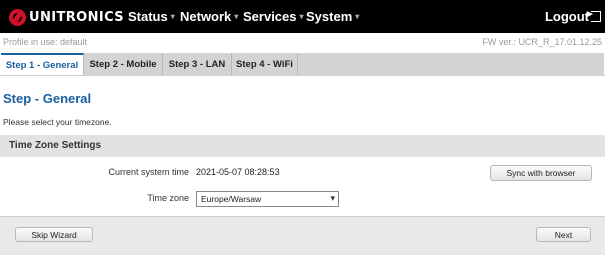 Image resolution: width=605 pixels, height=255 pixels. Describe the element at coordinates (302, 75) in the screenshot. I see `tab-divider` at that location.